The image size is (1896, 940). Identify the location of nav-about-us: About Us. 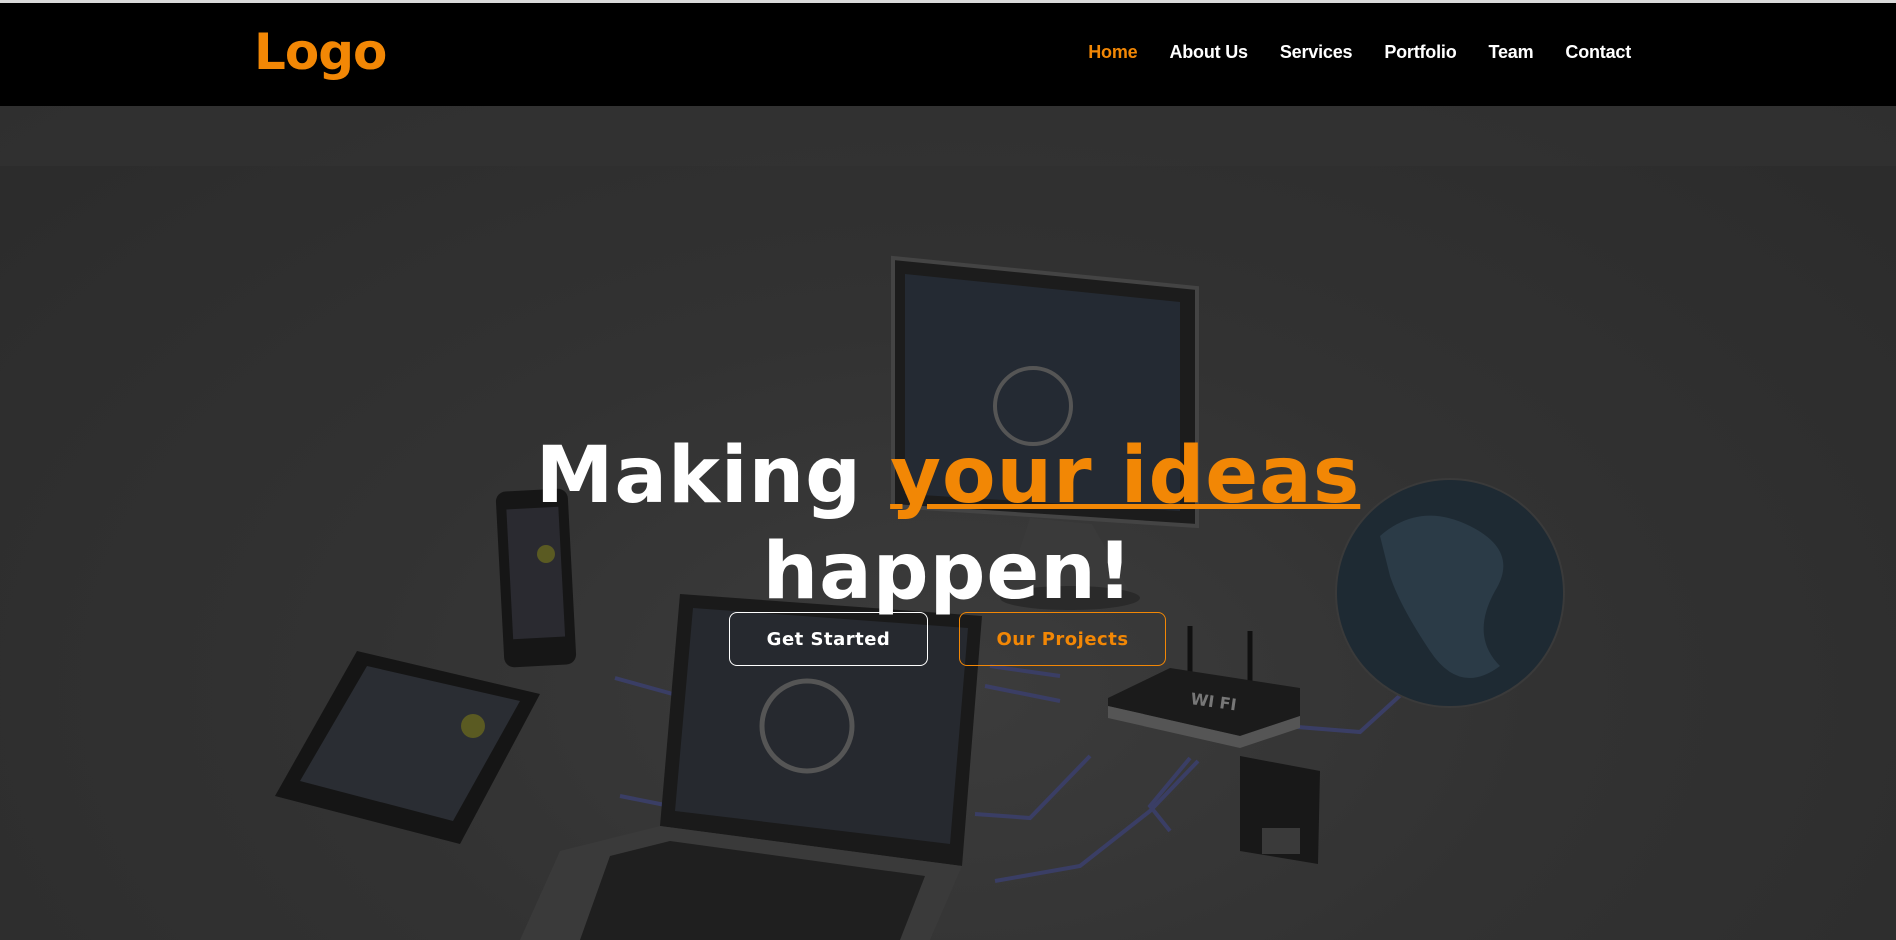
(1208, 52).